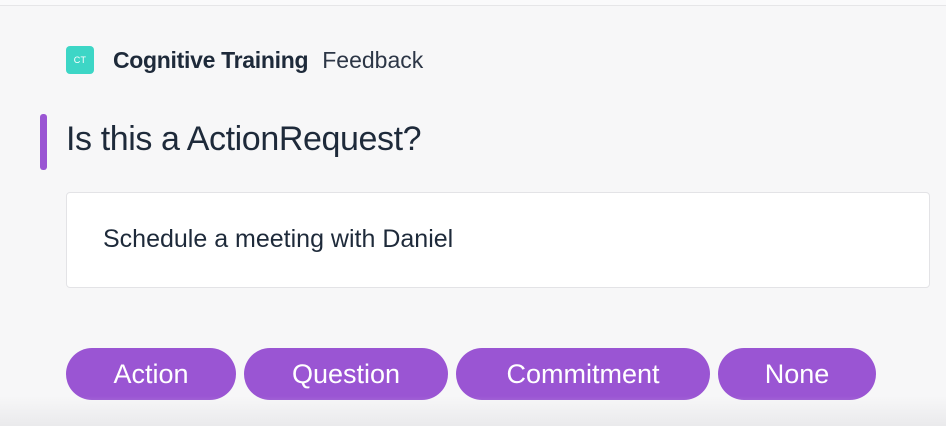 This screenshot has width=946, height=426. What do you see at coordinates (151, 374) in the screenshot?
I see `action-button: Action` at bounding box center [151, 374].